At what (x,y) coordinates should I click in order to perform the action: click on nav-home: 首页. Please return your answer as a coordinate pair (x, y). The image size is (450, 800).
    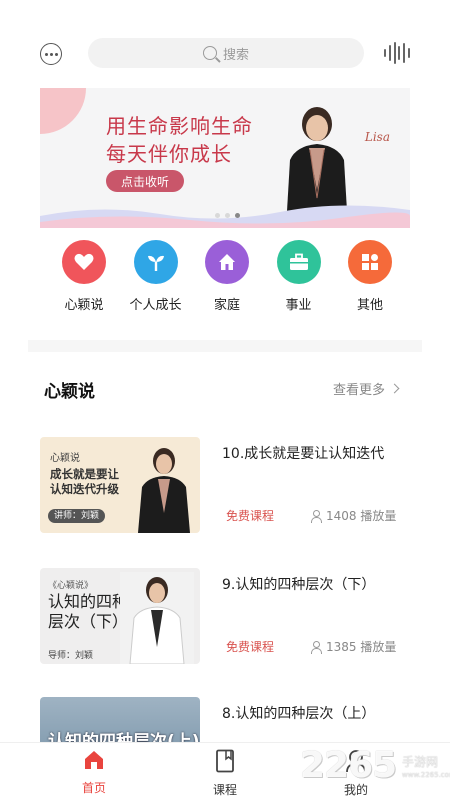
    Looking at the image, I should click on (94, 772).